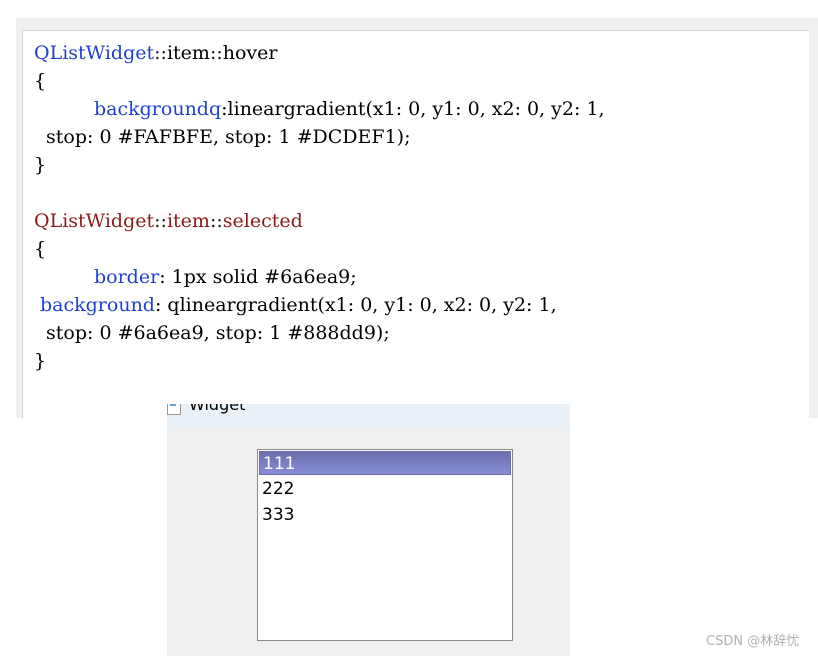 The image size is (818, 656). What do you see at coordinates (40, 81) in the screenshot?
I see `code-line-2: {` at bounding box center [40, 81].